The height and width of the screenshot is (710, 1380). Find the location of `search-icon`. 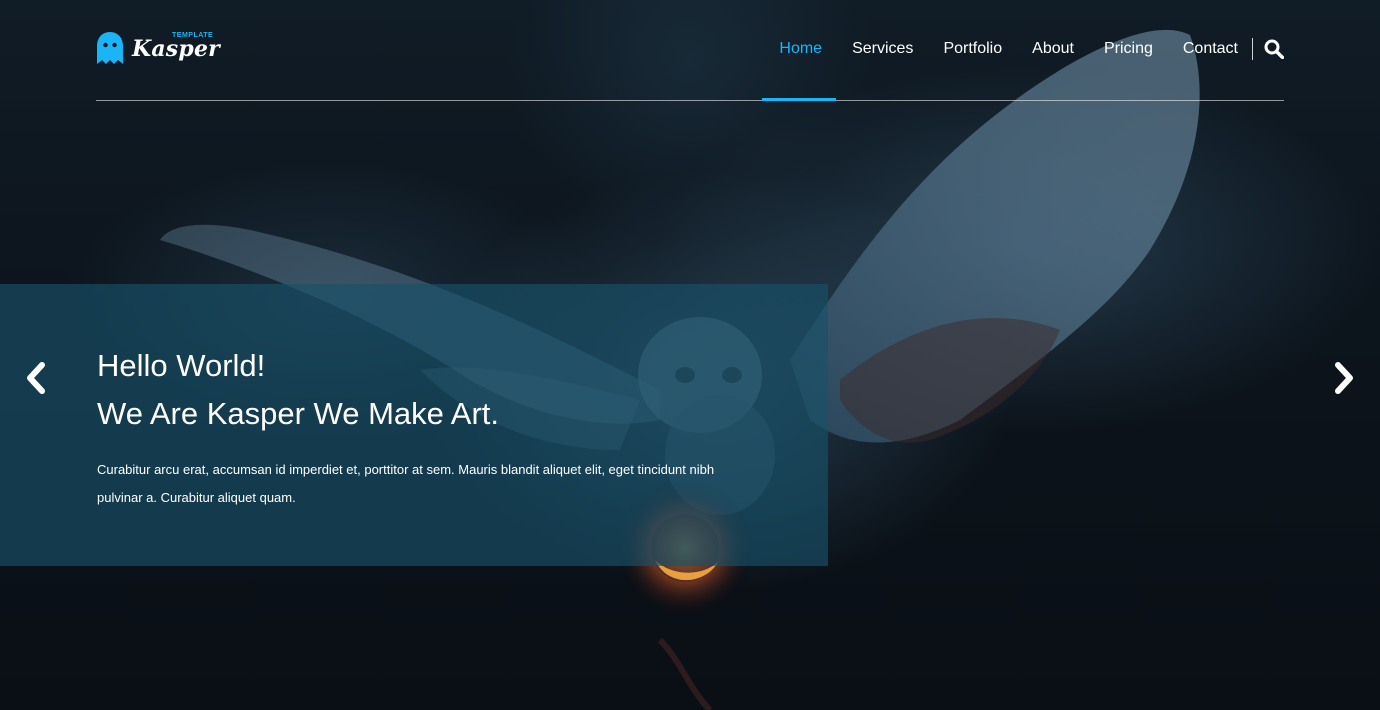

search-icon is located at coordinates (1274, 49).